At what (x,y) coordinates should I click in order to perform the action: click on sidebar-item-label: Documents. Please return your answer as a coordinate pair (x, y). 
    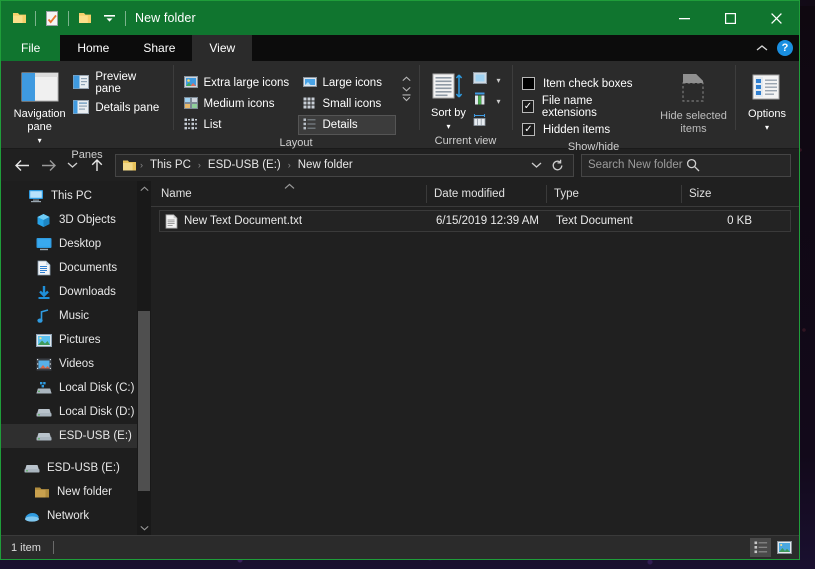
    Looking at the image, I should click on (88, 268).